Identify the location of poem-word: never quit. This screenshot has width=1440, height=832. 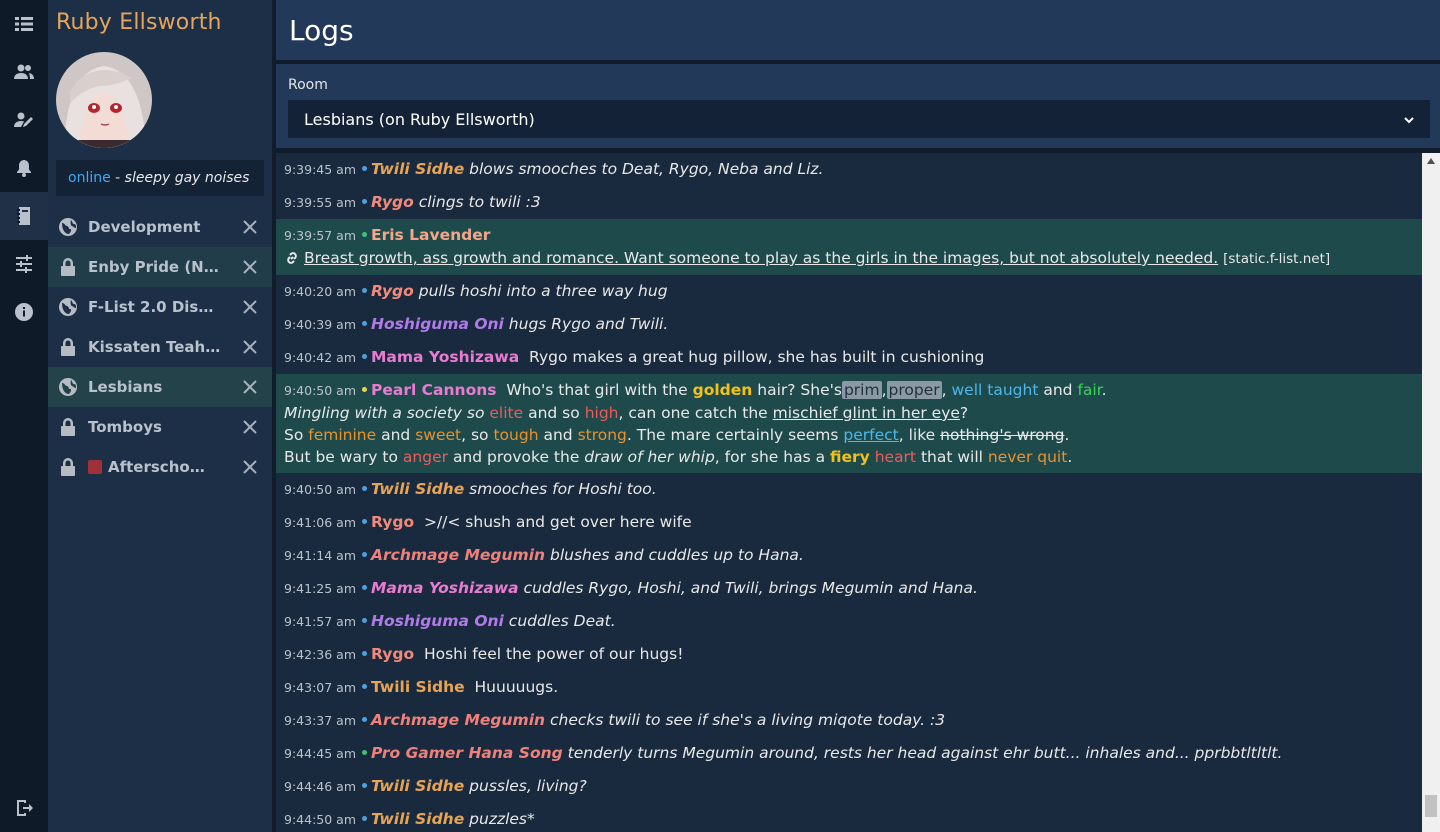
(1027, 457).